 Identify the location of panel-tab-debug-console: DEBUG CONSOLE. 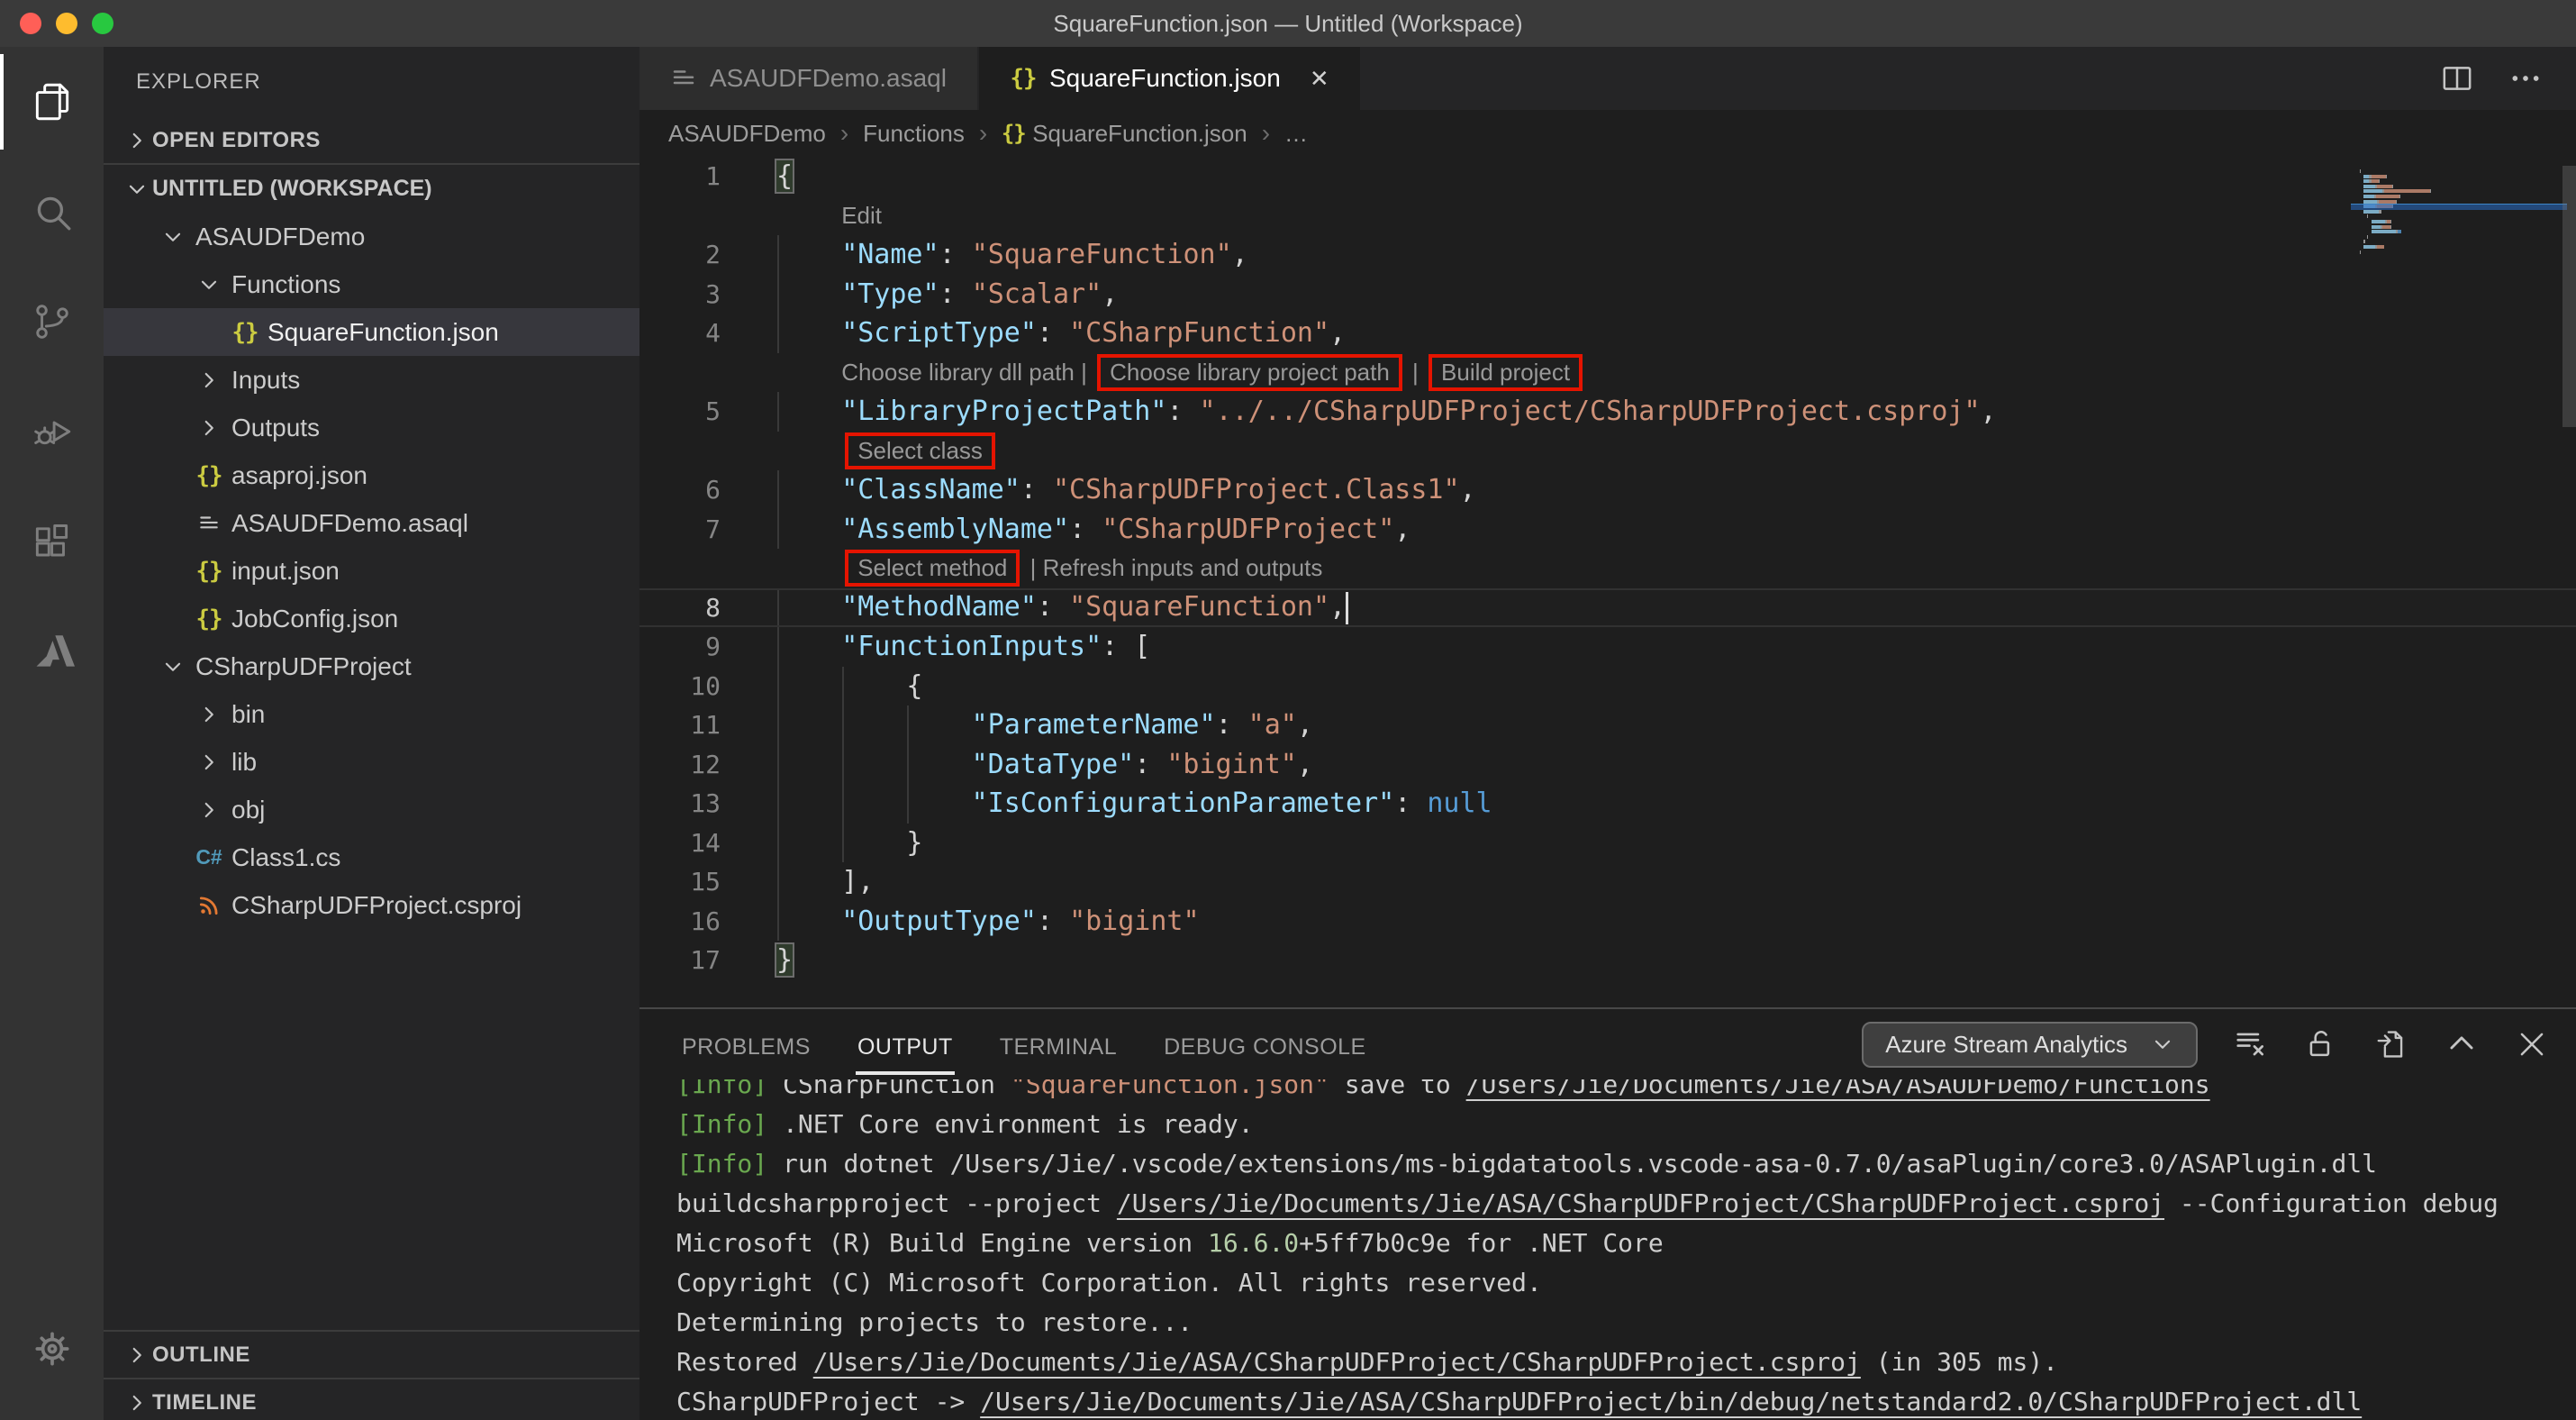
(1265, 1045).